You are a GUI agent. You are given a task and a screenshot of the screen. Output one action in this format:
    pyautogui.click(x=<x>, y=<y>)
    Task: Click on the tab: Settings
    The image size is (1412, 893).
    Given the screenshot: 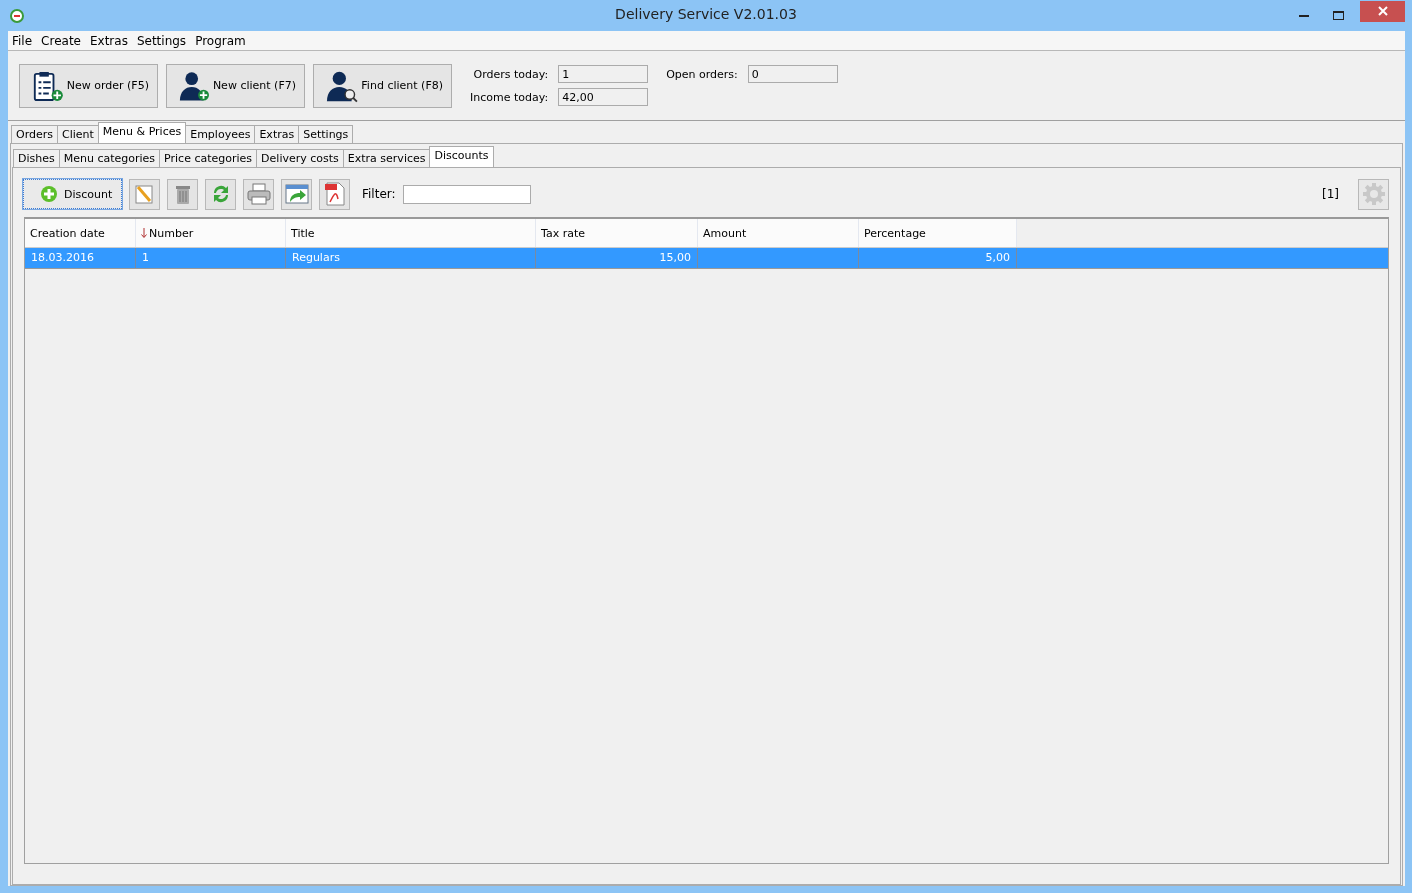 What is the action you would take?
    pyautogui.click(x=326, y=134)
    